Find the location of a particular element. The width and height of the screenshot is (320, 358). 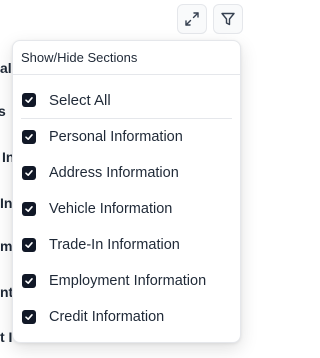

background-label-fragment: m is located at coordinates (6, 246).